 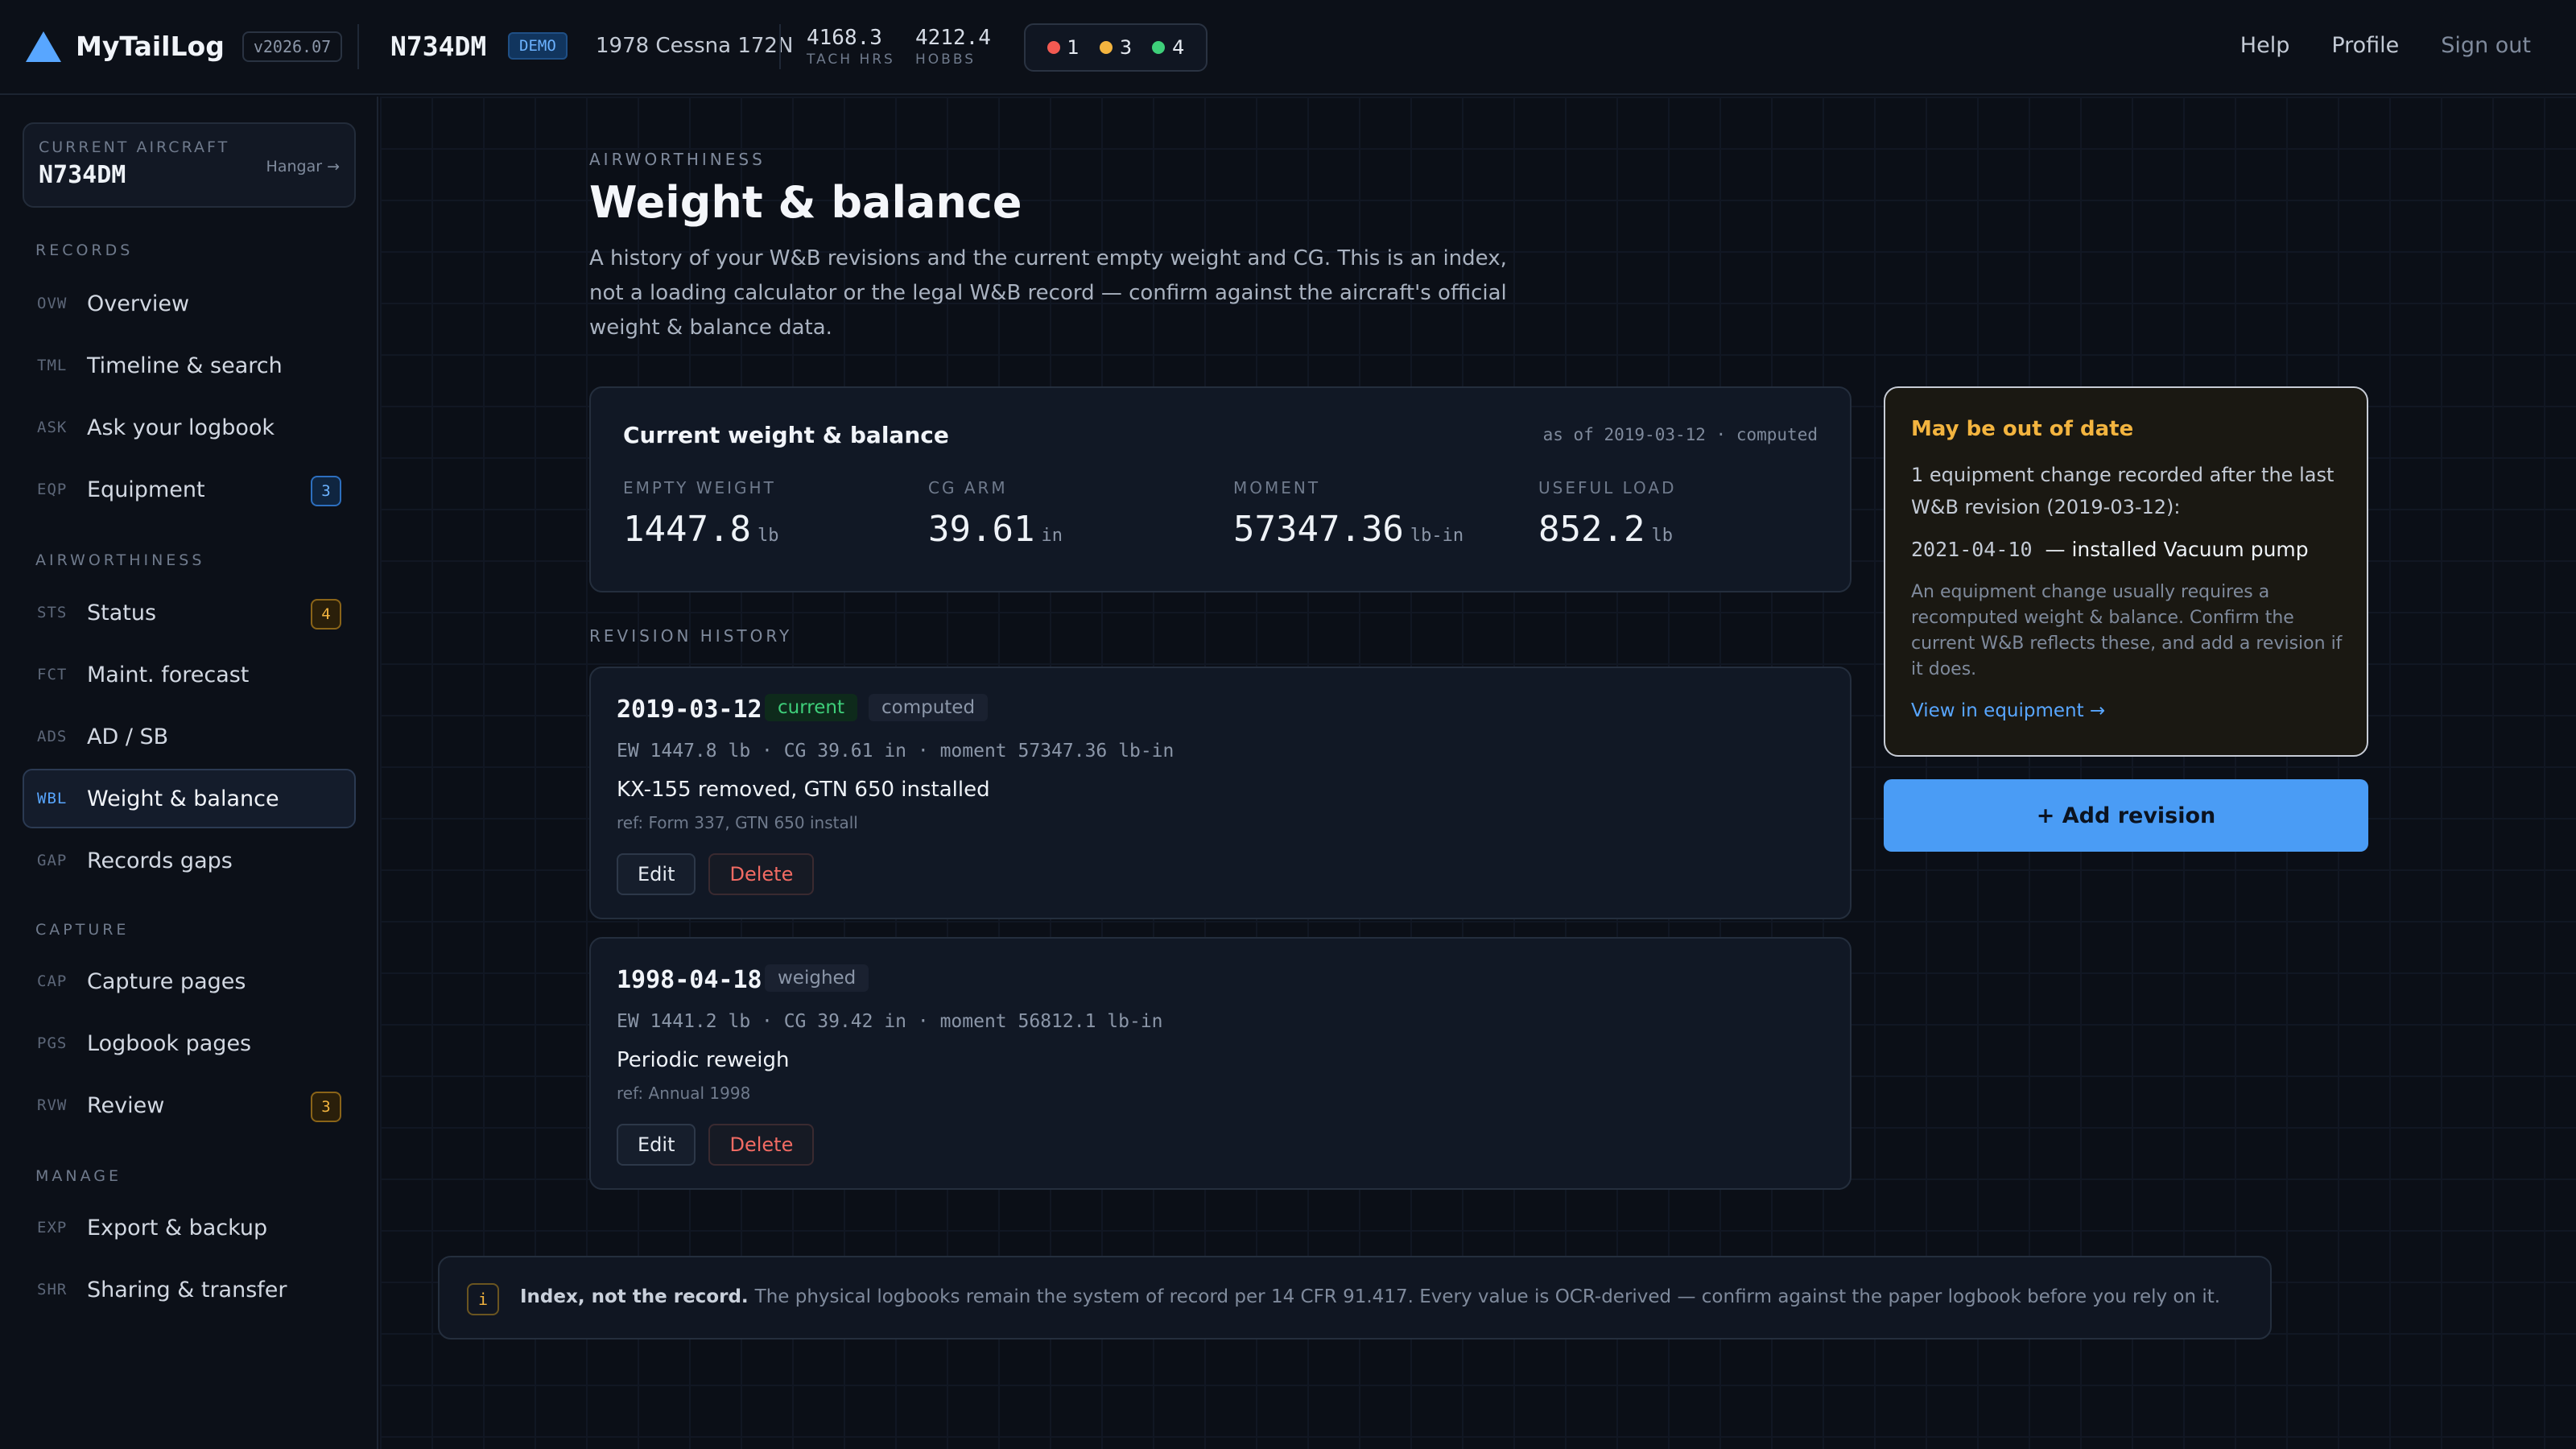 I want to click on notice-bold: Index, not the record., so click(x=634, y=1296).